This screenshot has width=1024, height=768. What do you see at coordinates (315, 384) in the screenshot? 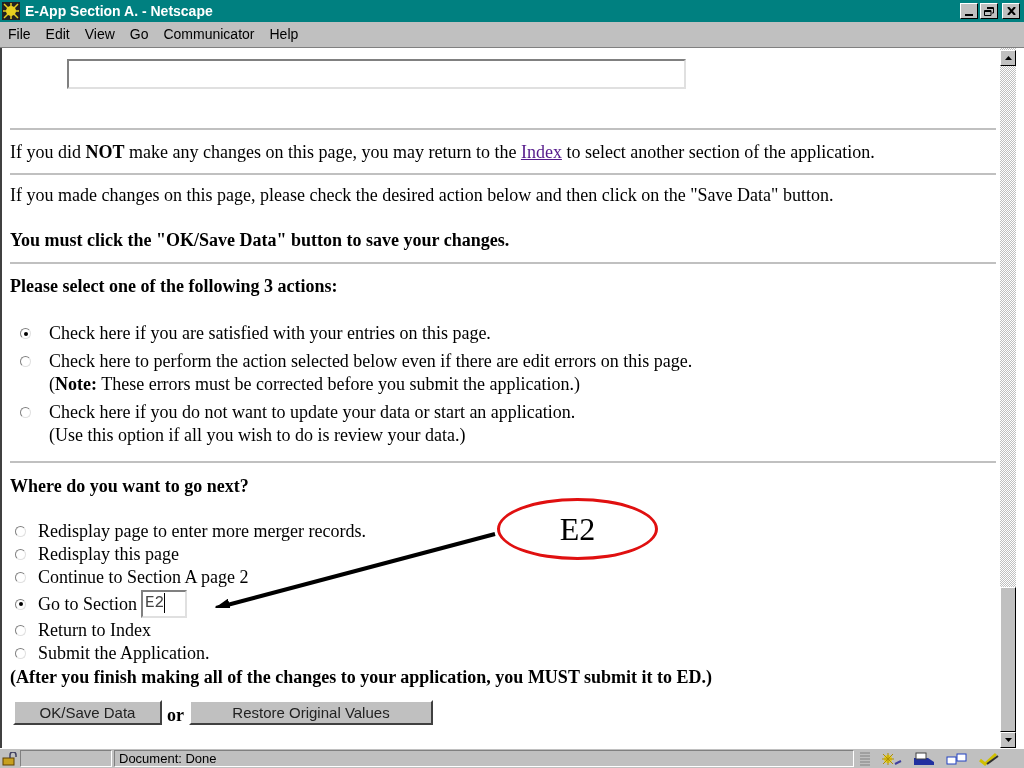
I see `option-label: (Note: These errors must be corrected before you submit the application.)` at bounding box center [315, 384].